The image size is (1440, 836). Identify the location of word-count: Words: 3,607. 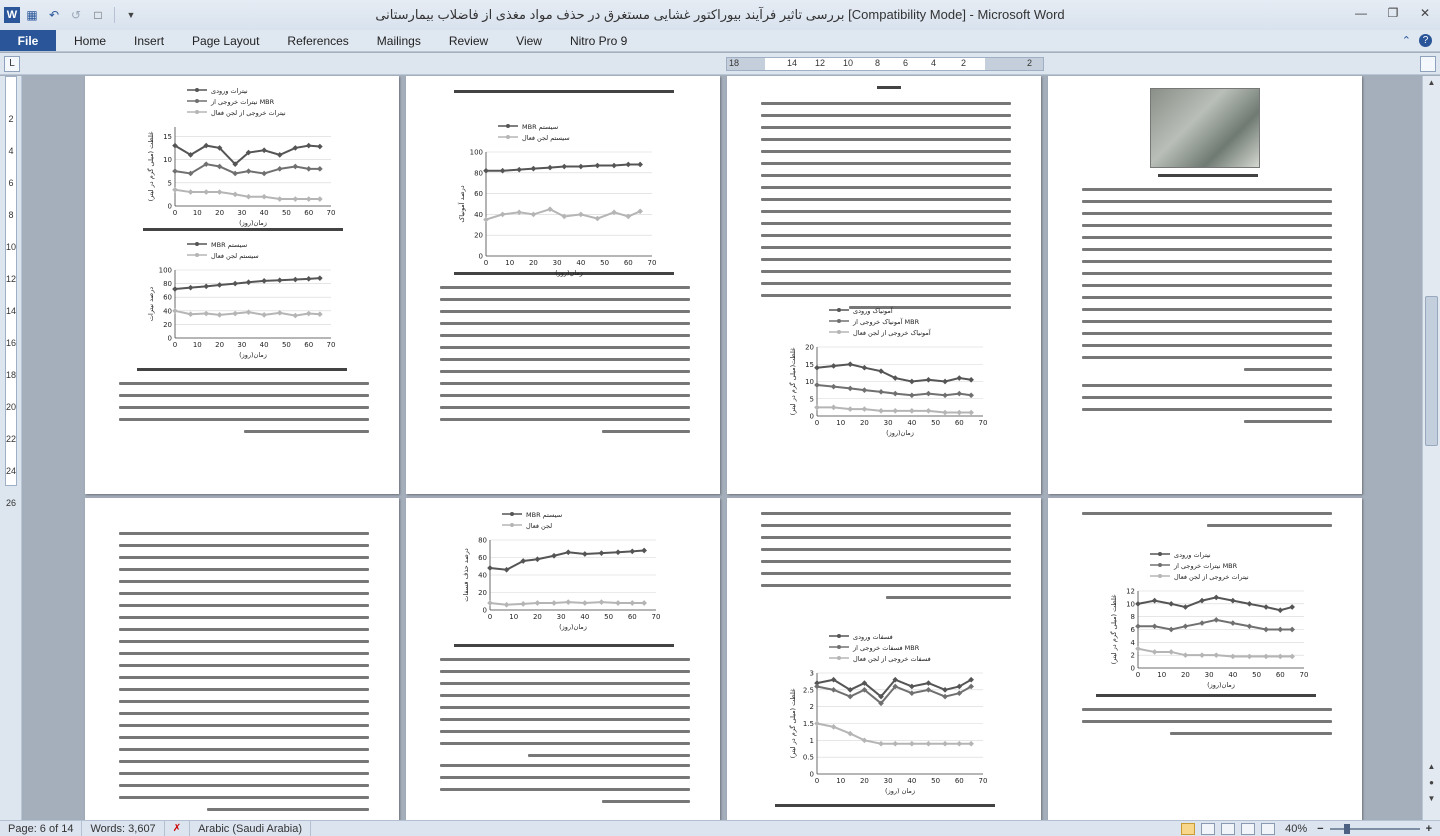
(123, 828).